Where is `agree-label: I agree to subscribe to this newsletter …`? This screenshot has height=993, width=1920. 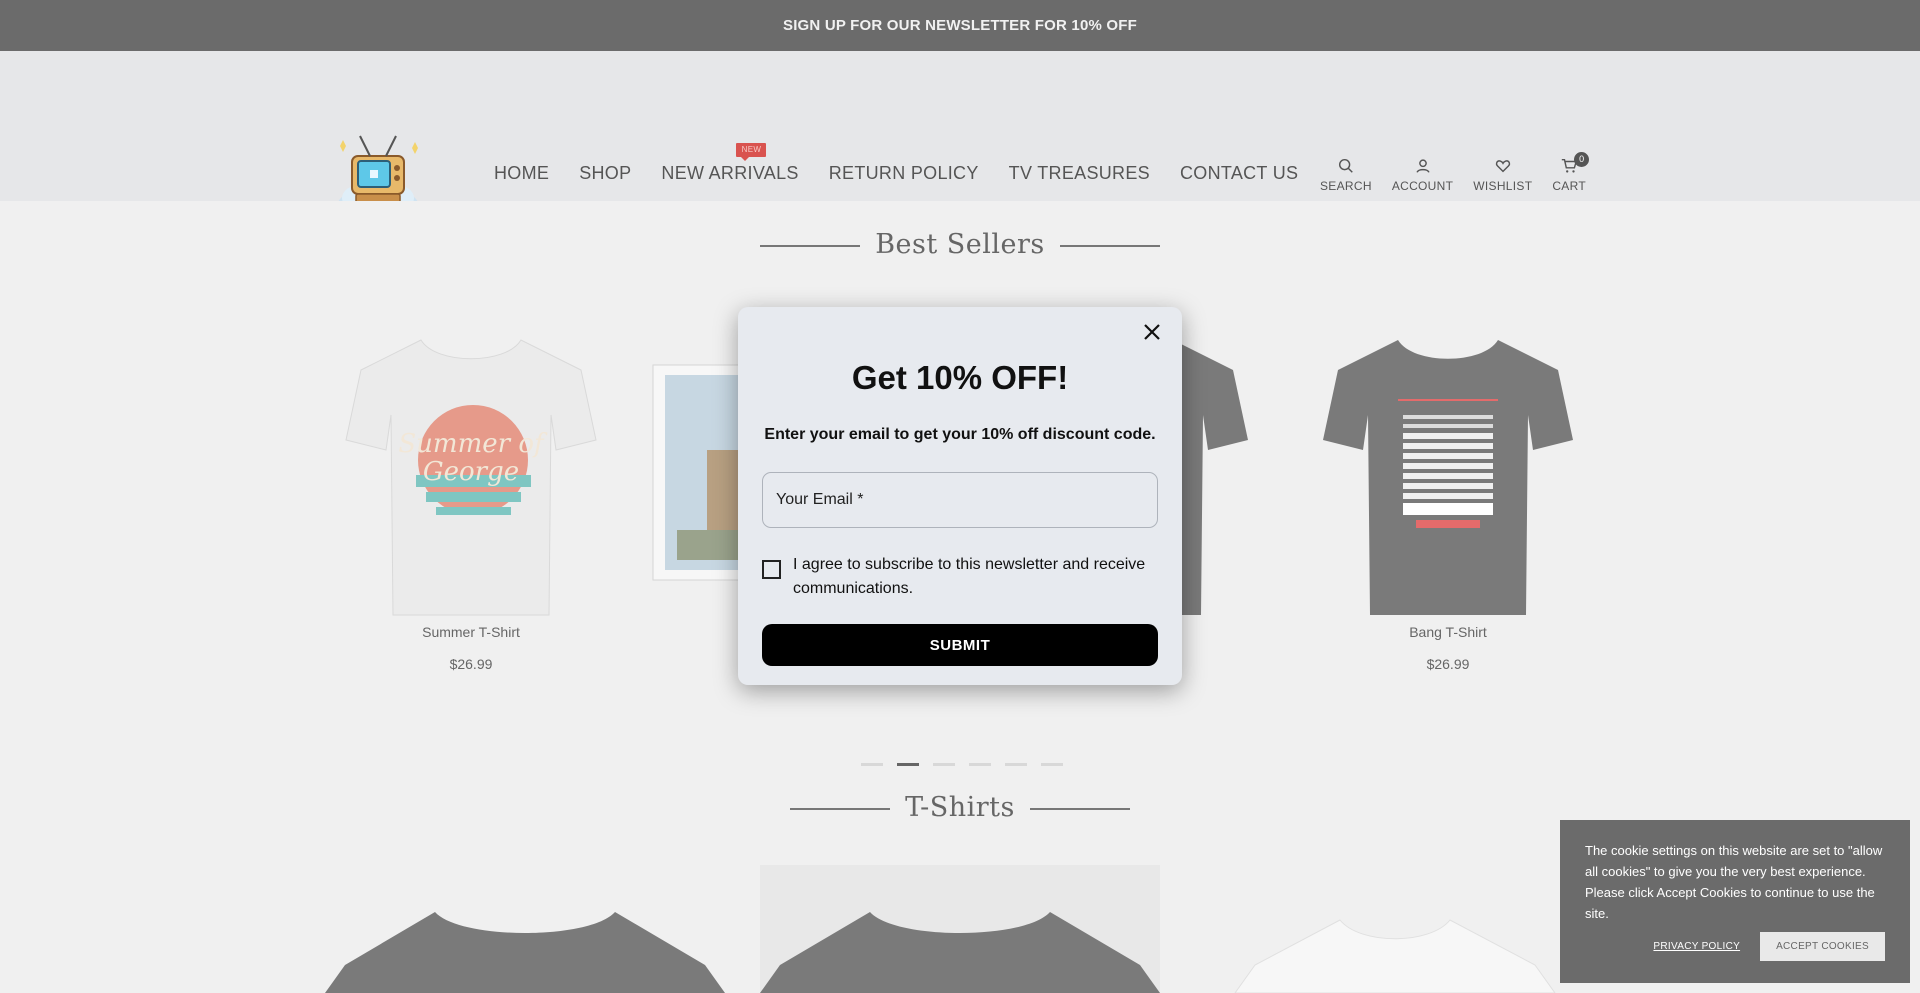
agree-label: I agree to subscribe to this newsletter … is located at coordinates (977, 577).